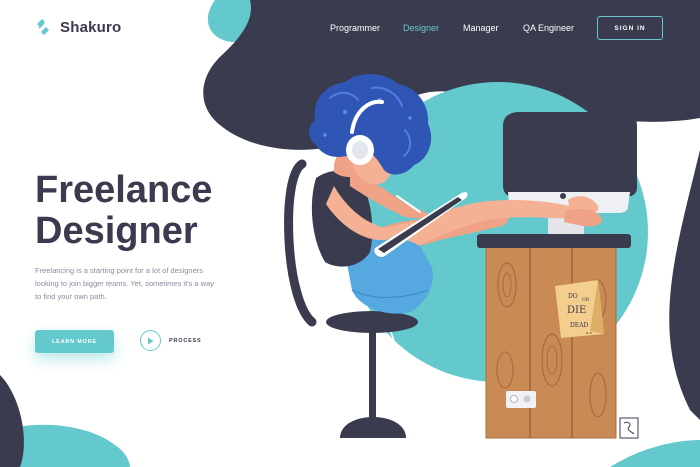 Image resolution: width=700 pixels, height=467 pixels. I want to click on nav-item-designer: Designer, so click(433, 28).